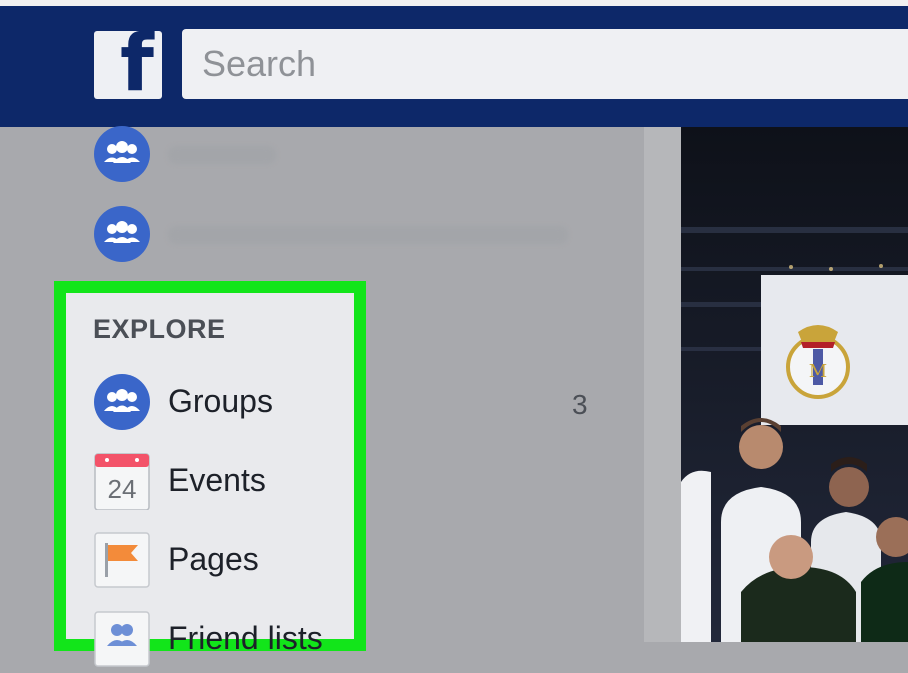 The height and width of the screenshot is (673, 908). I want to click on column-divider, so click(662, 384).